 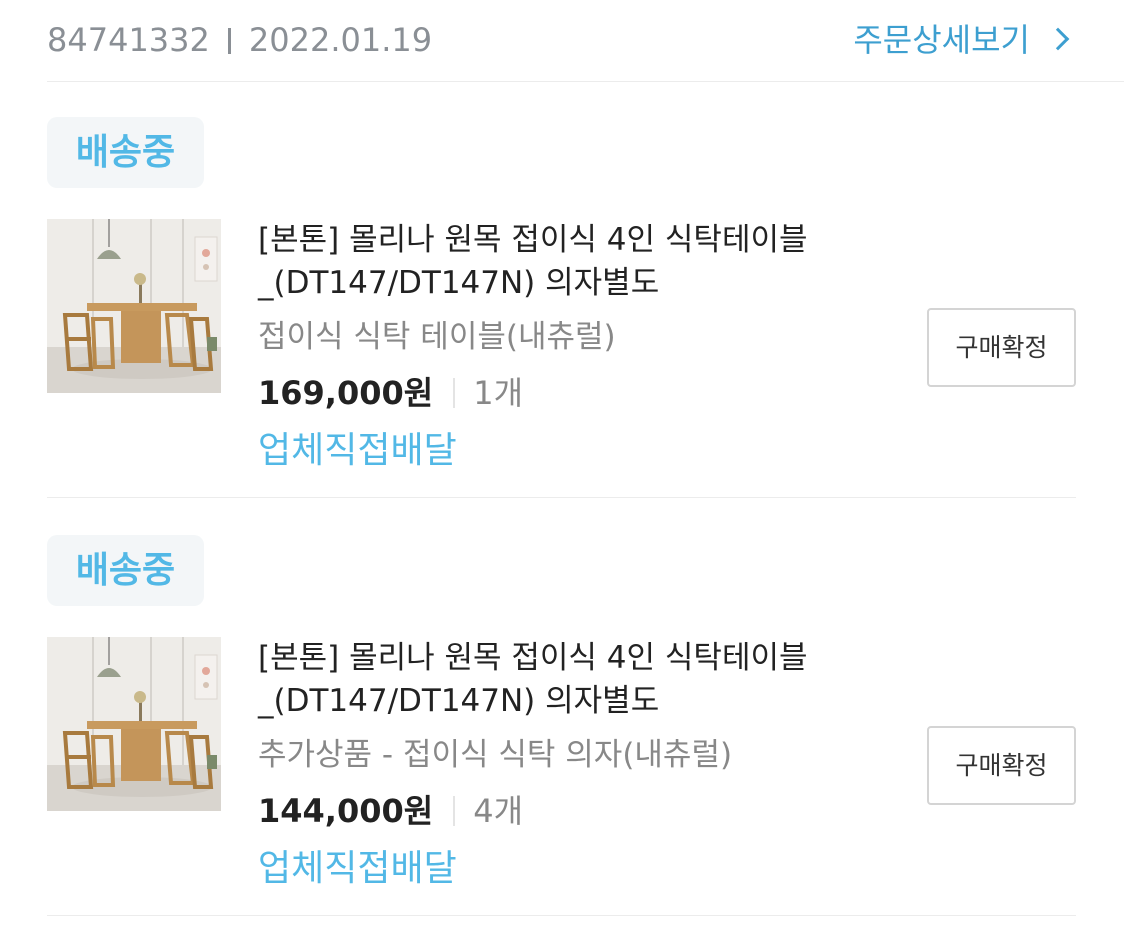 I want to click on order-number: 84741332, so click(x=128, y=40).